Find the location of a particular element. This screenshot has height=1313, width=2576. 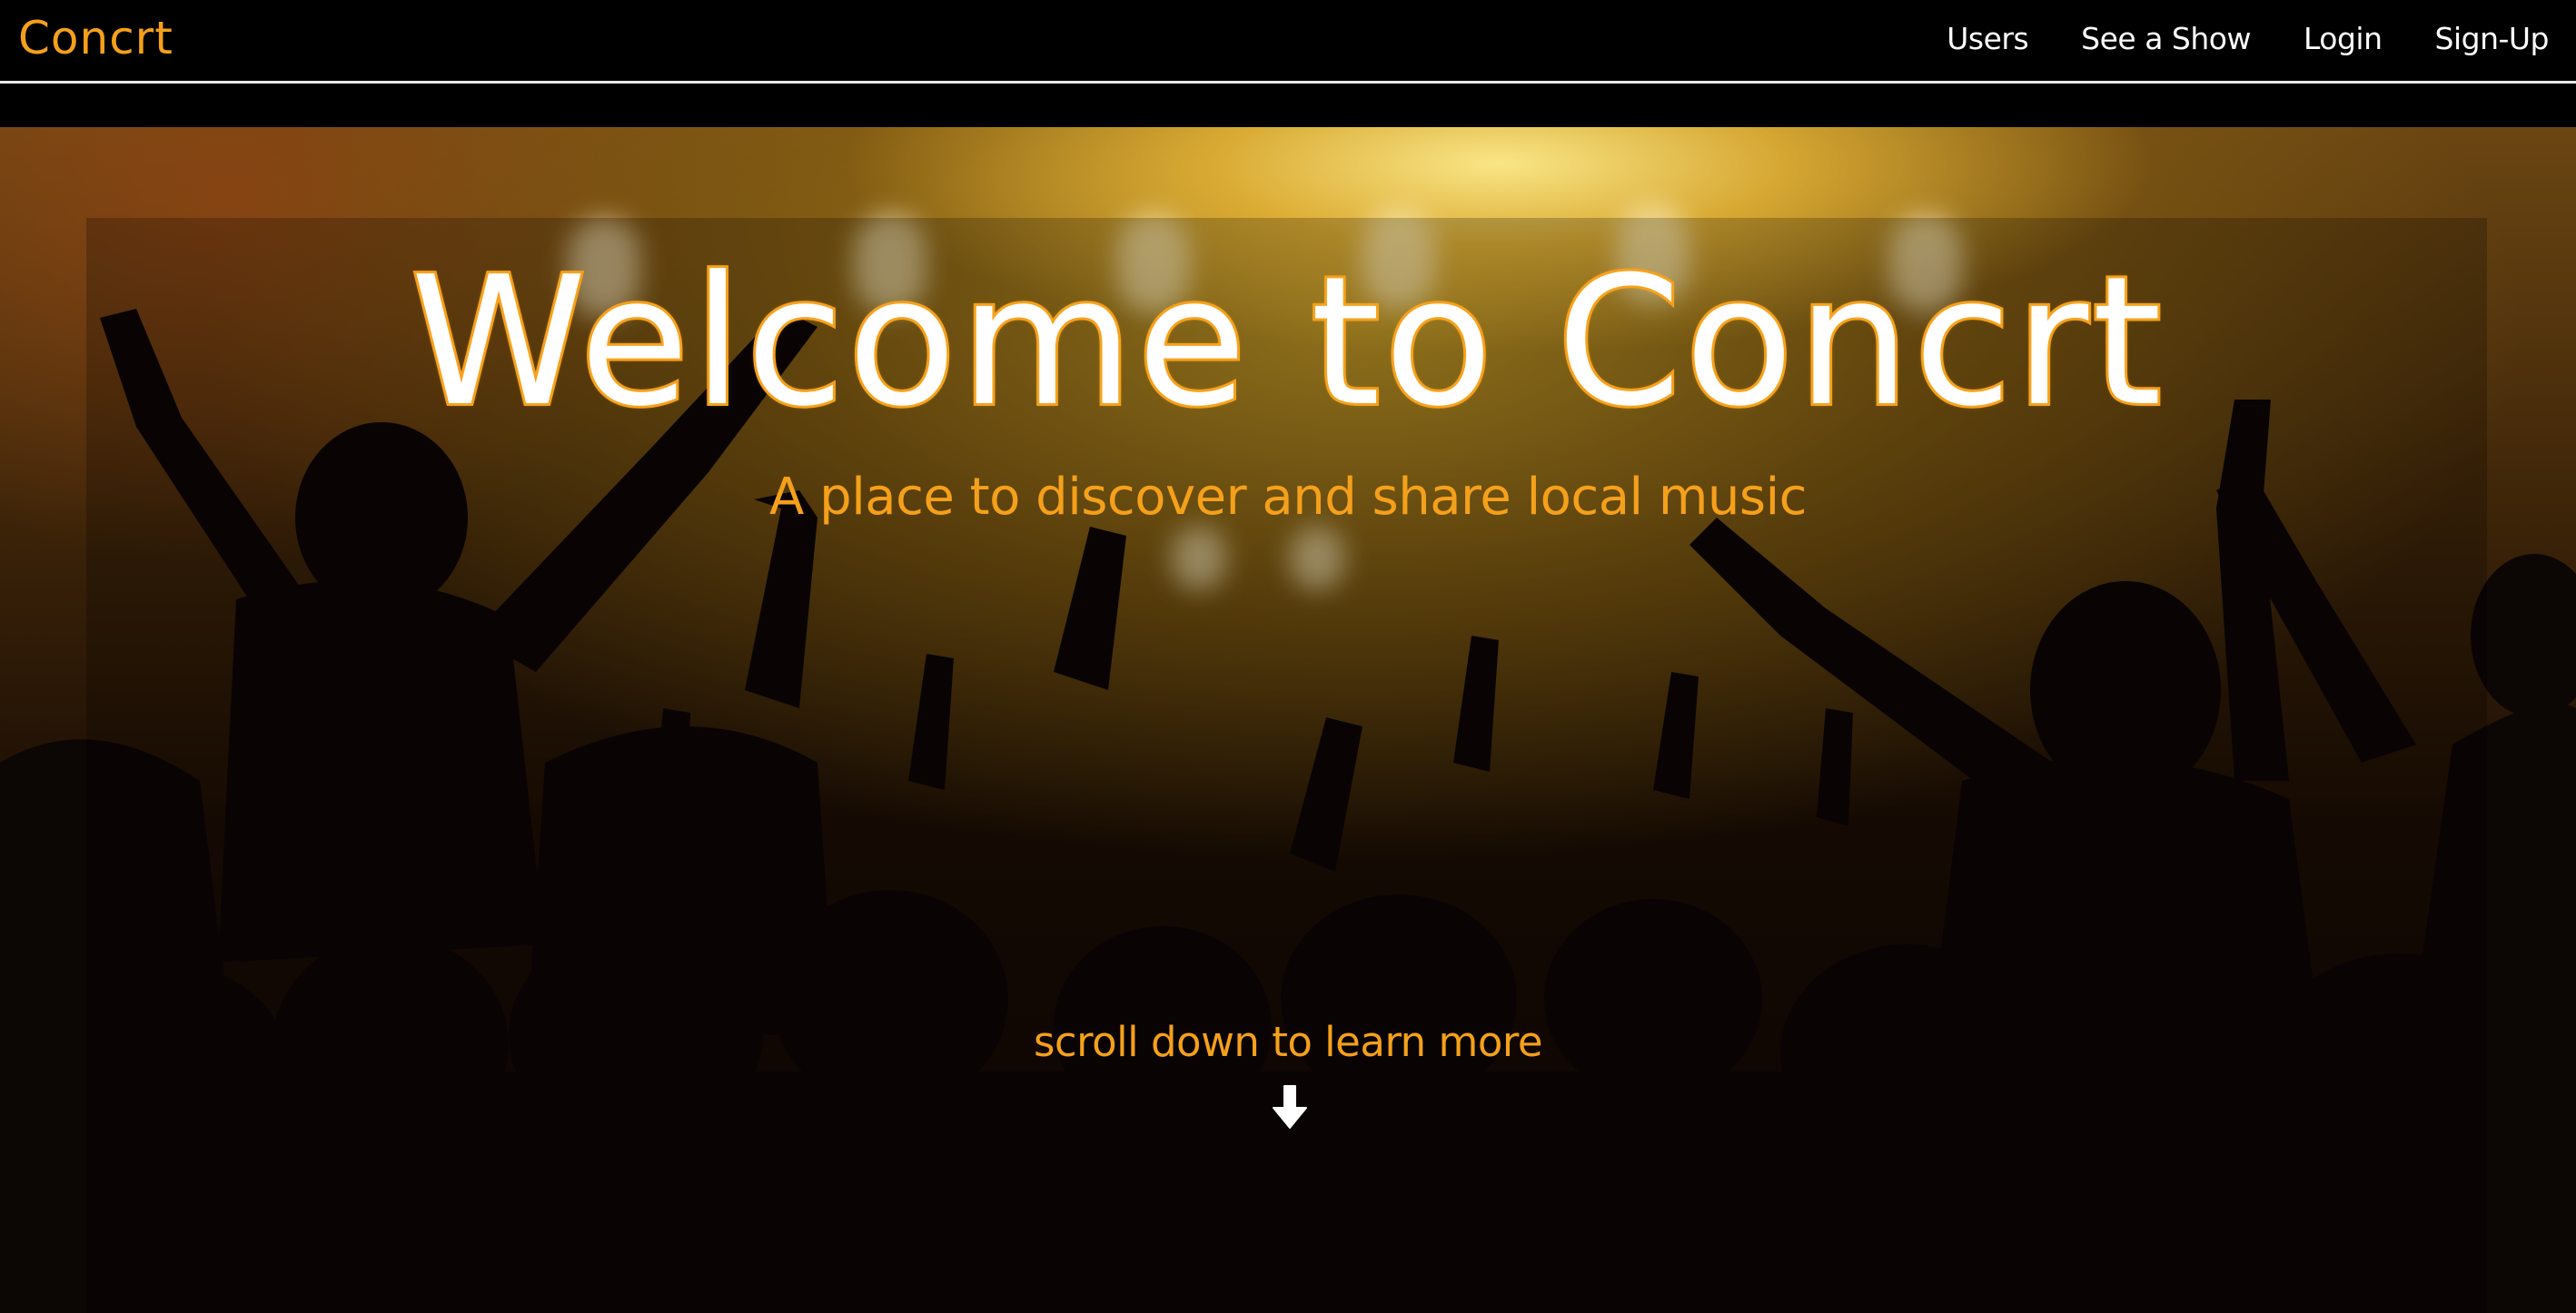

nav-link-users: Users is located at coordinates (1987, 39).